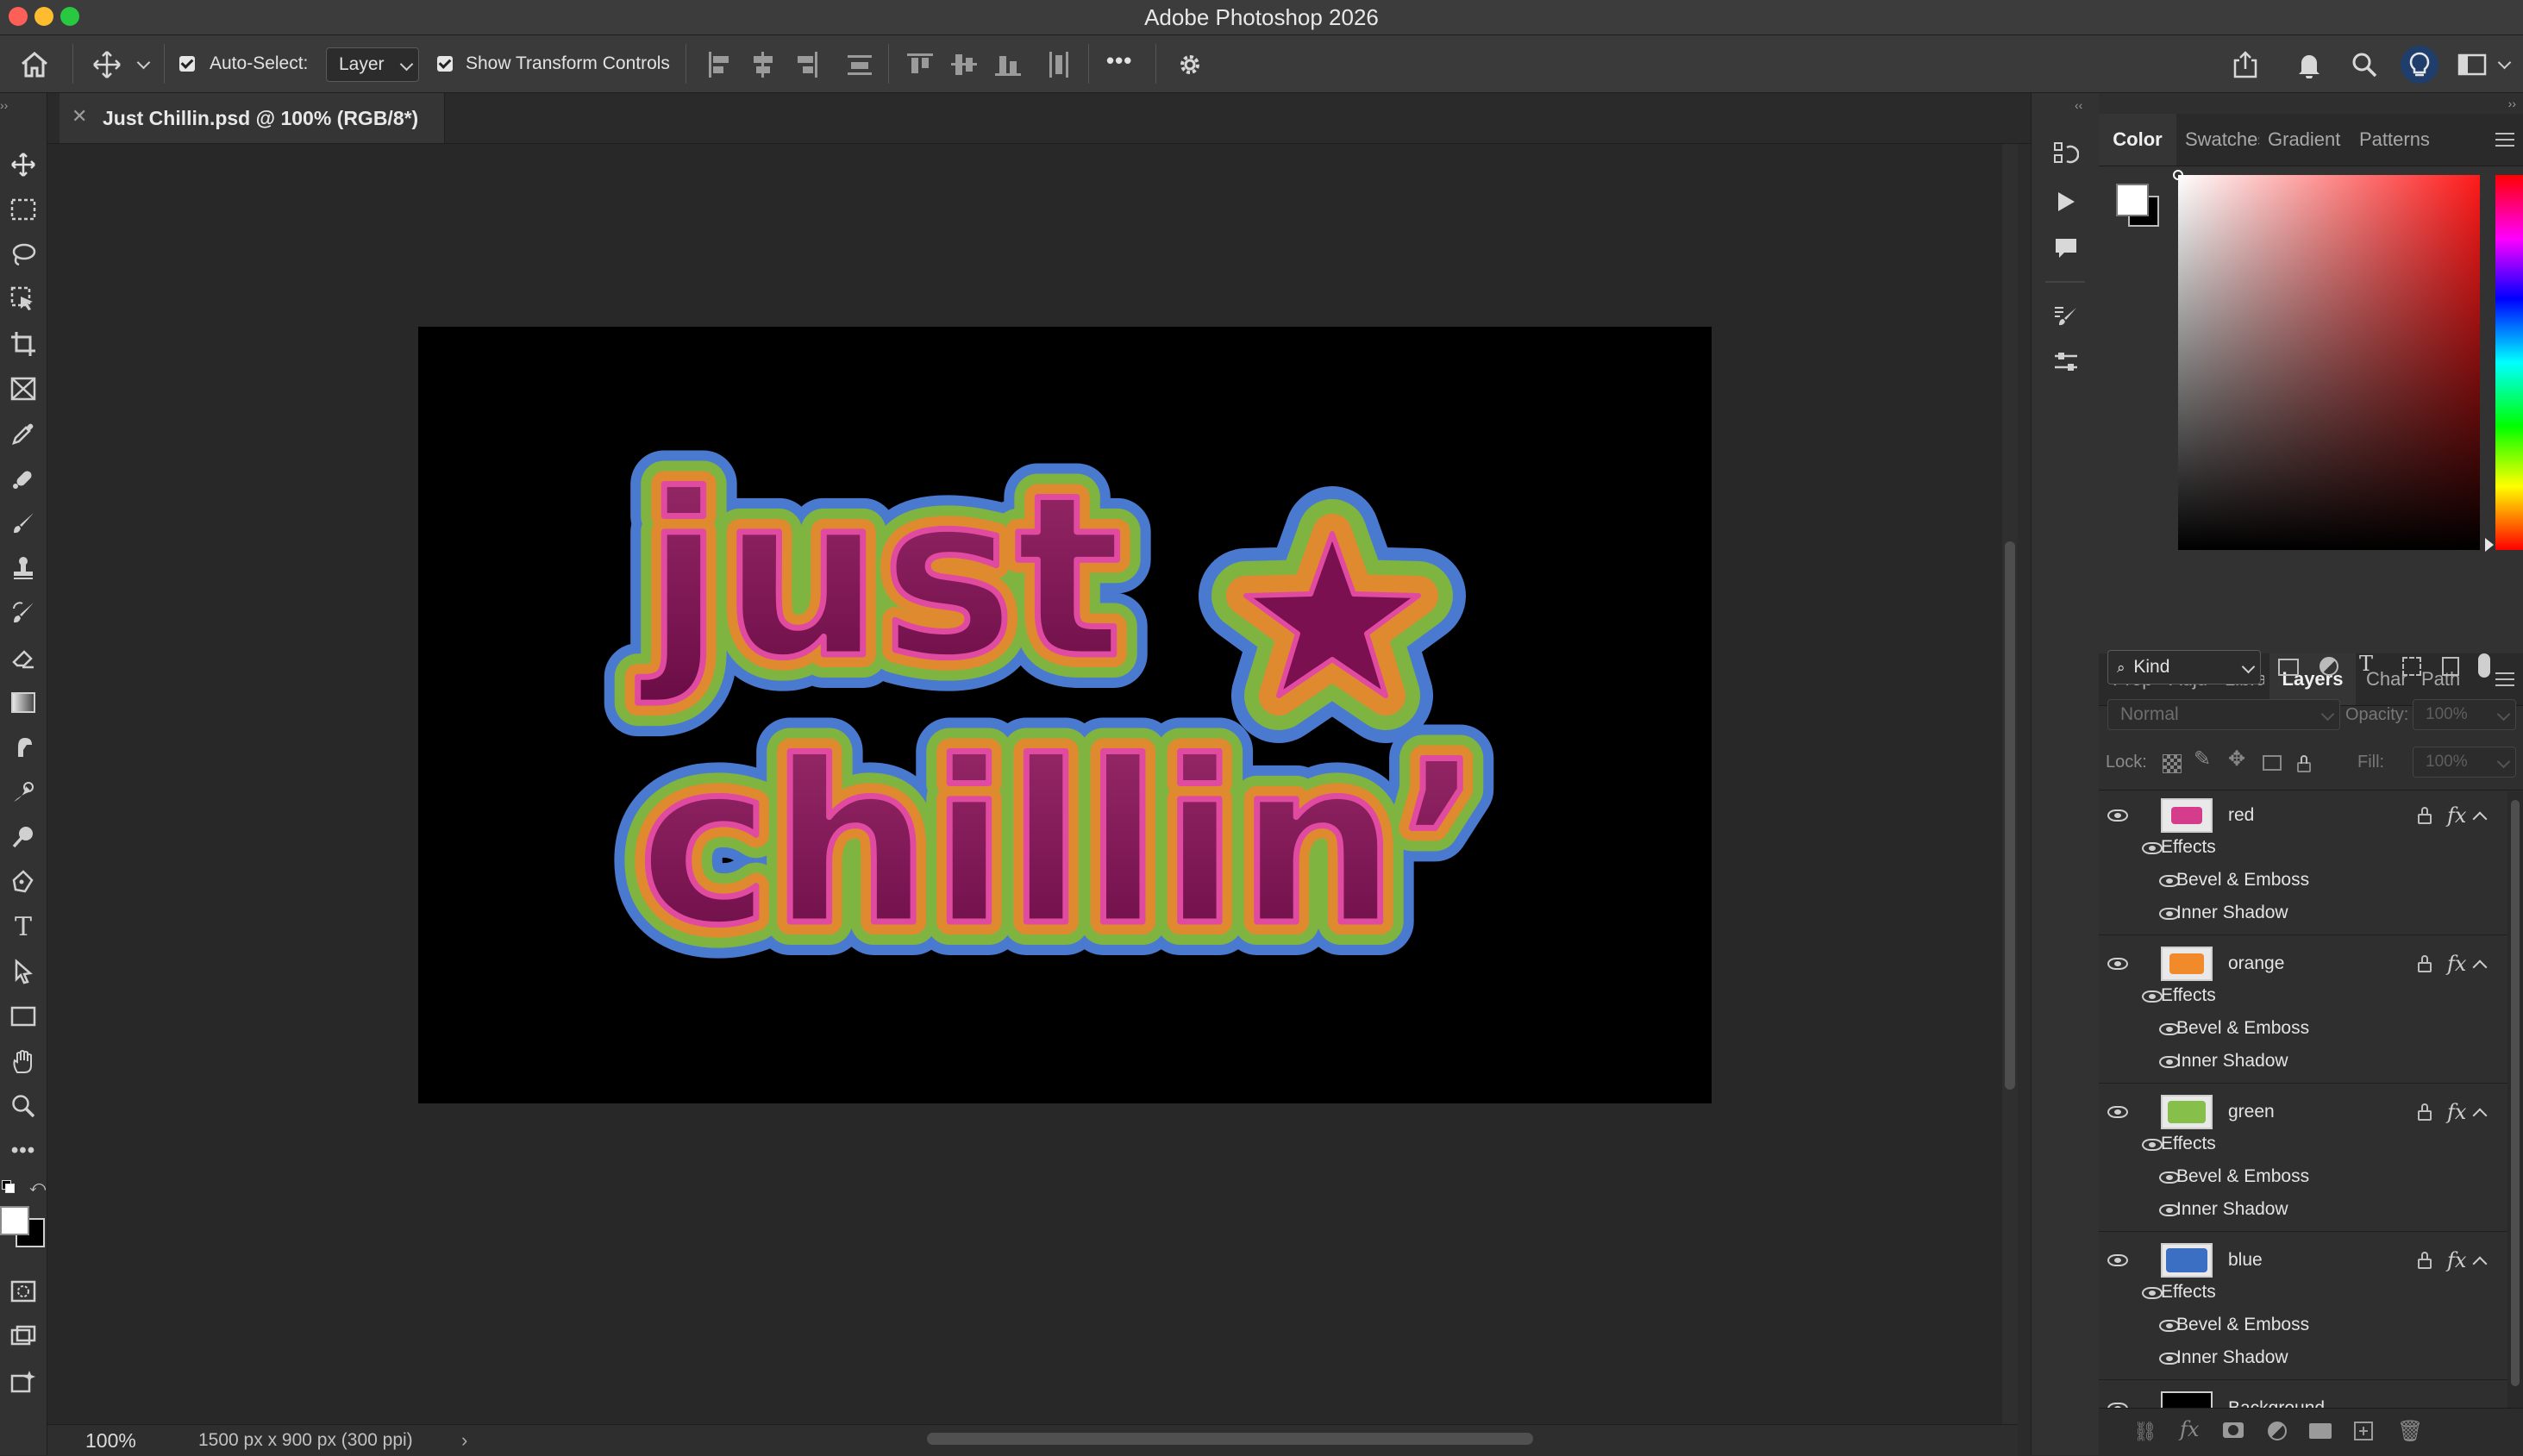 This screenshot has height=1456, width=2523. I want to click on filter-type-layers-icon: T, so click(2366, 664).